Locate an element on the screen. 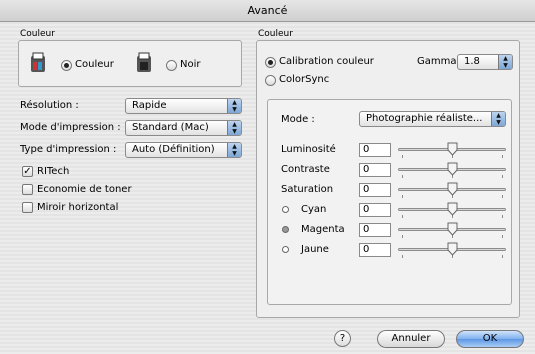 Image resolution: width=535 pixels, height=354 pixels. right-colour-group-label: Couleur is located at coordinates (275, 34).